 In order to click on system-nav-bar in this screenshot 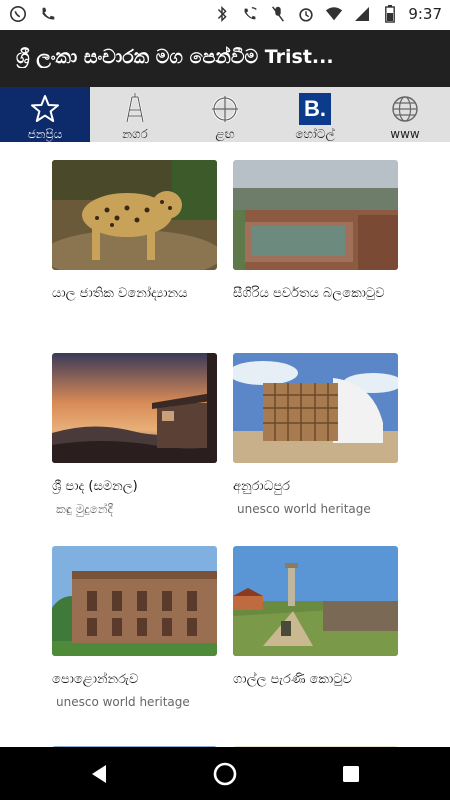, I will do `click(225, 773)`.